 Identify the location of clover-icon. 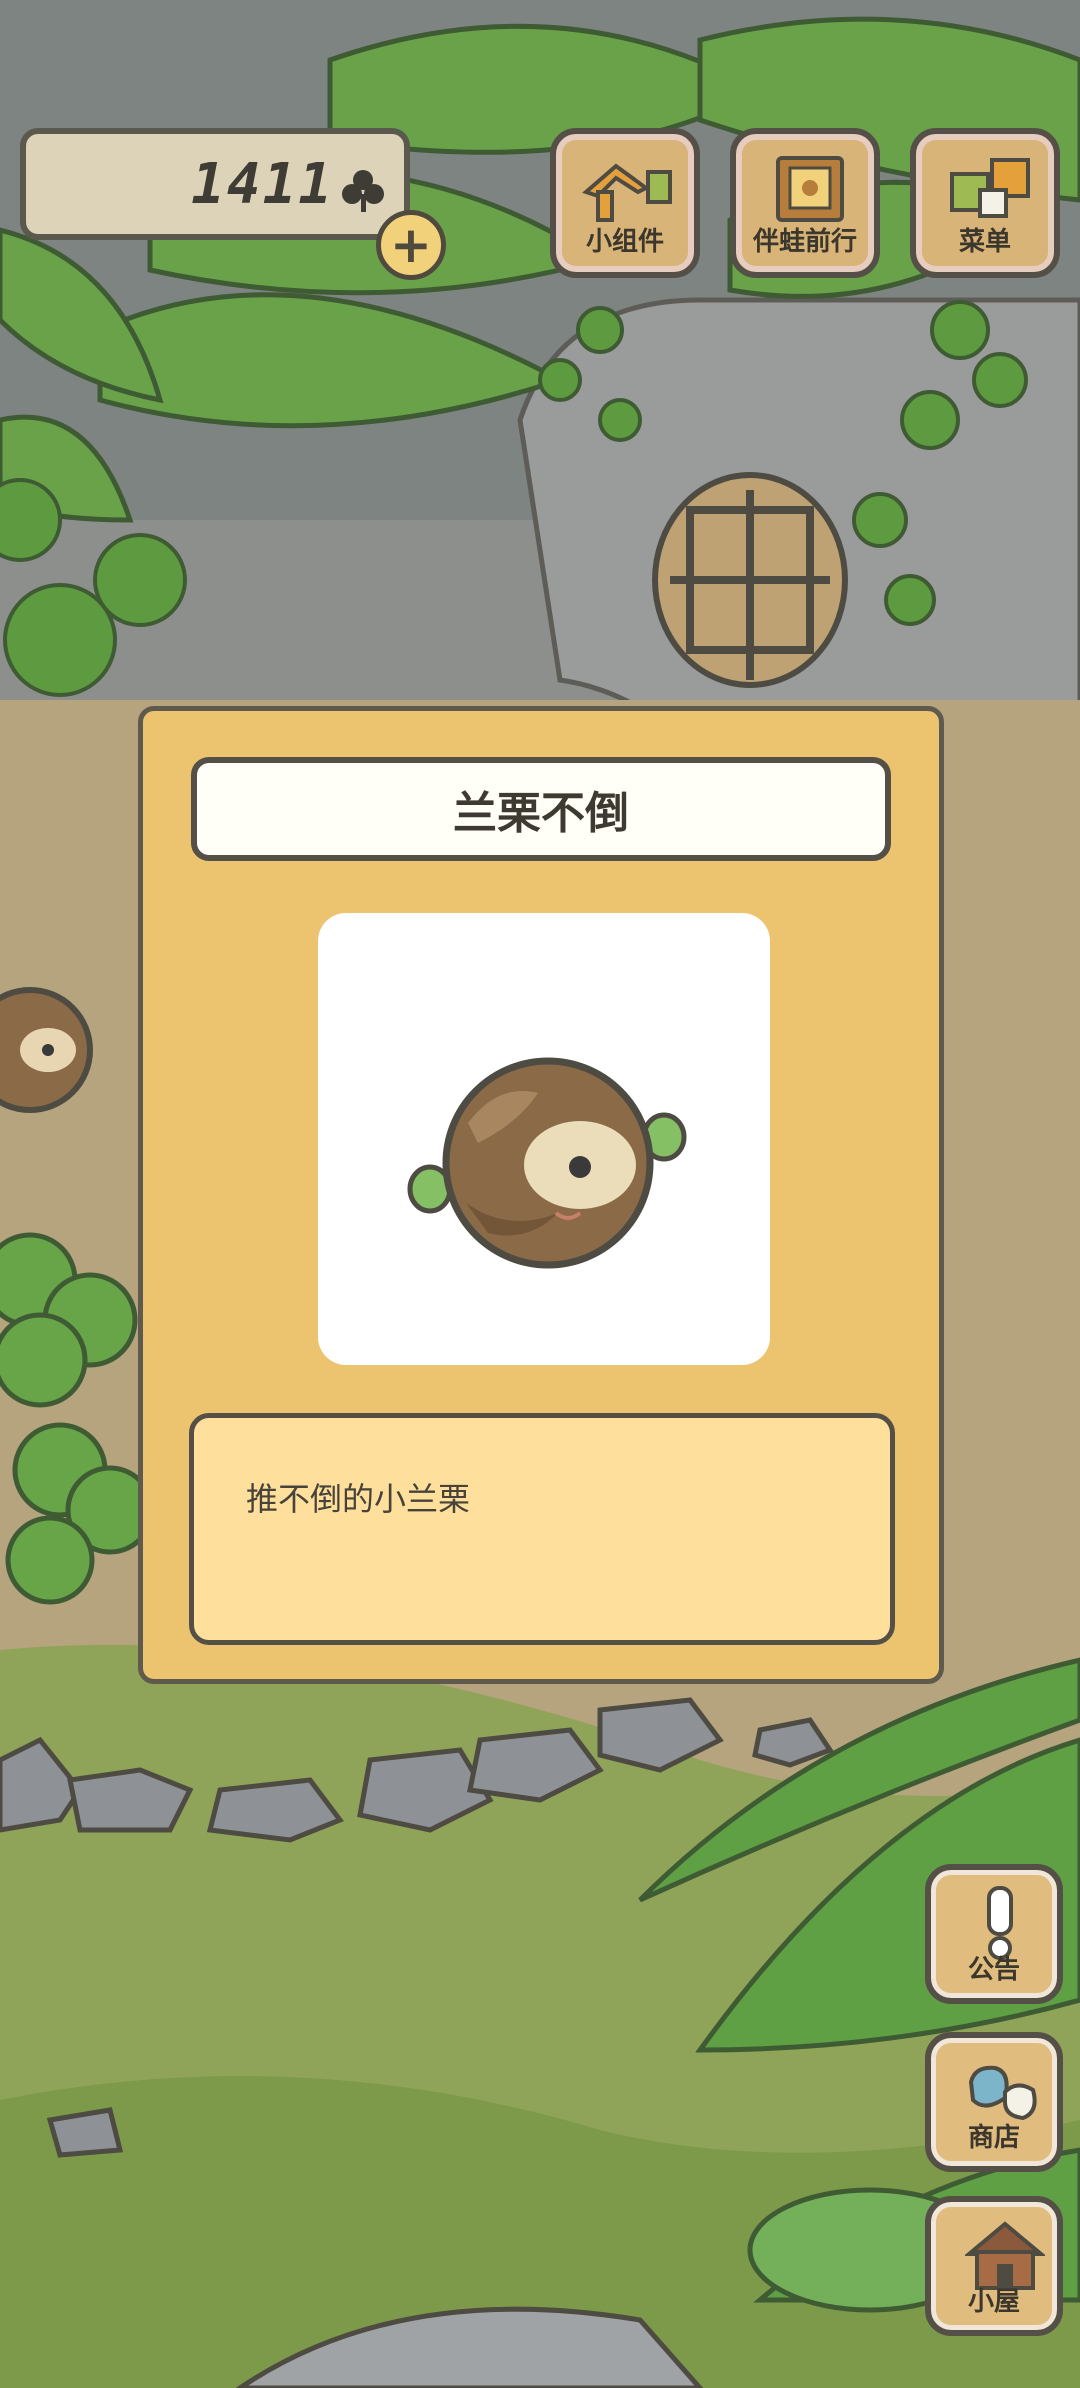
(363, 191).